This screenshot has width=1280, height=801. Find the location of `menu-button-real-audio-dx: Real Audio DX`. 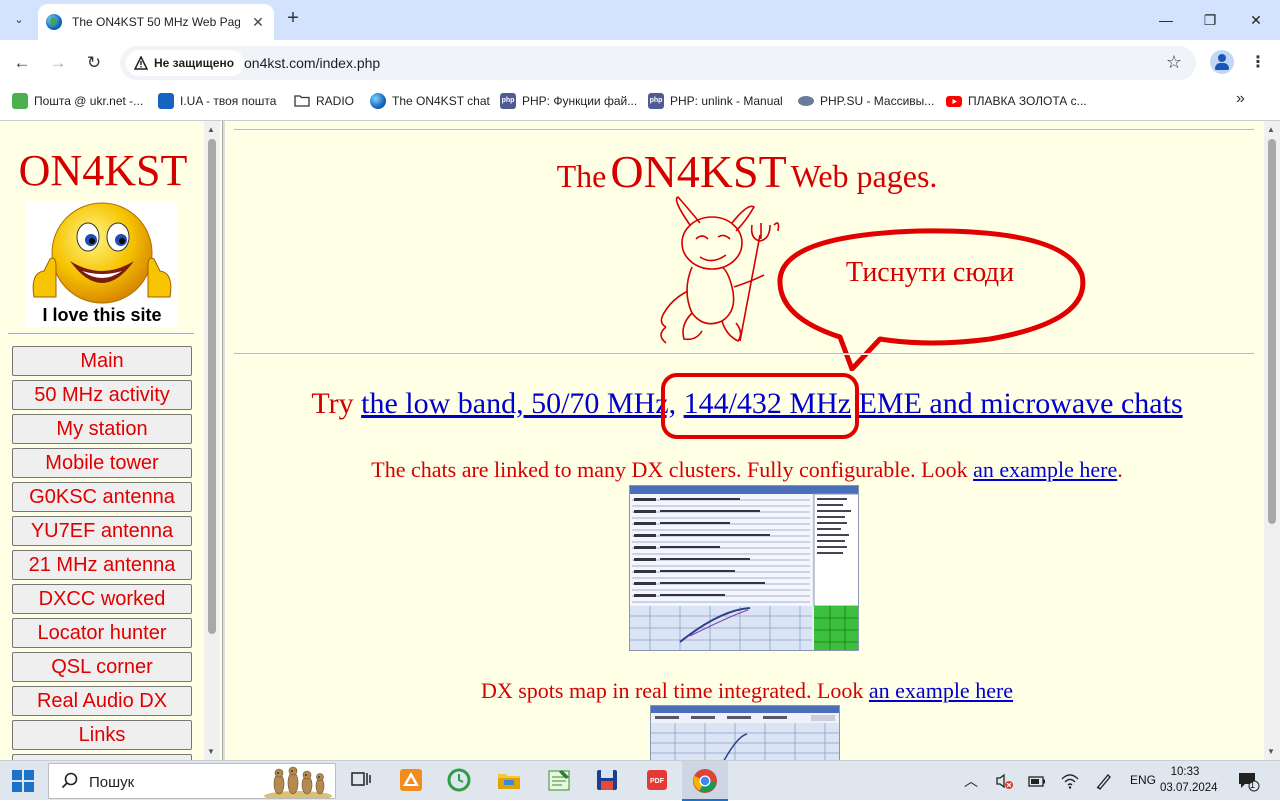

menu-button-real-audio-dx: Real Audio DX is located at coordinates (102, 701).